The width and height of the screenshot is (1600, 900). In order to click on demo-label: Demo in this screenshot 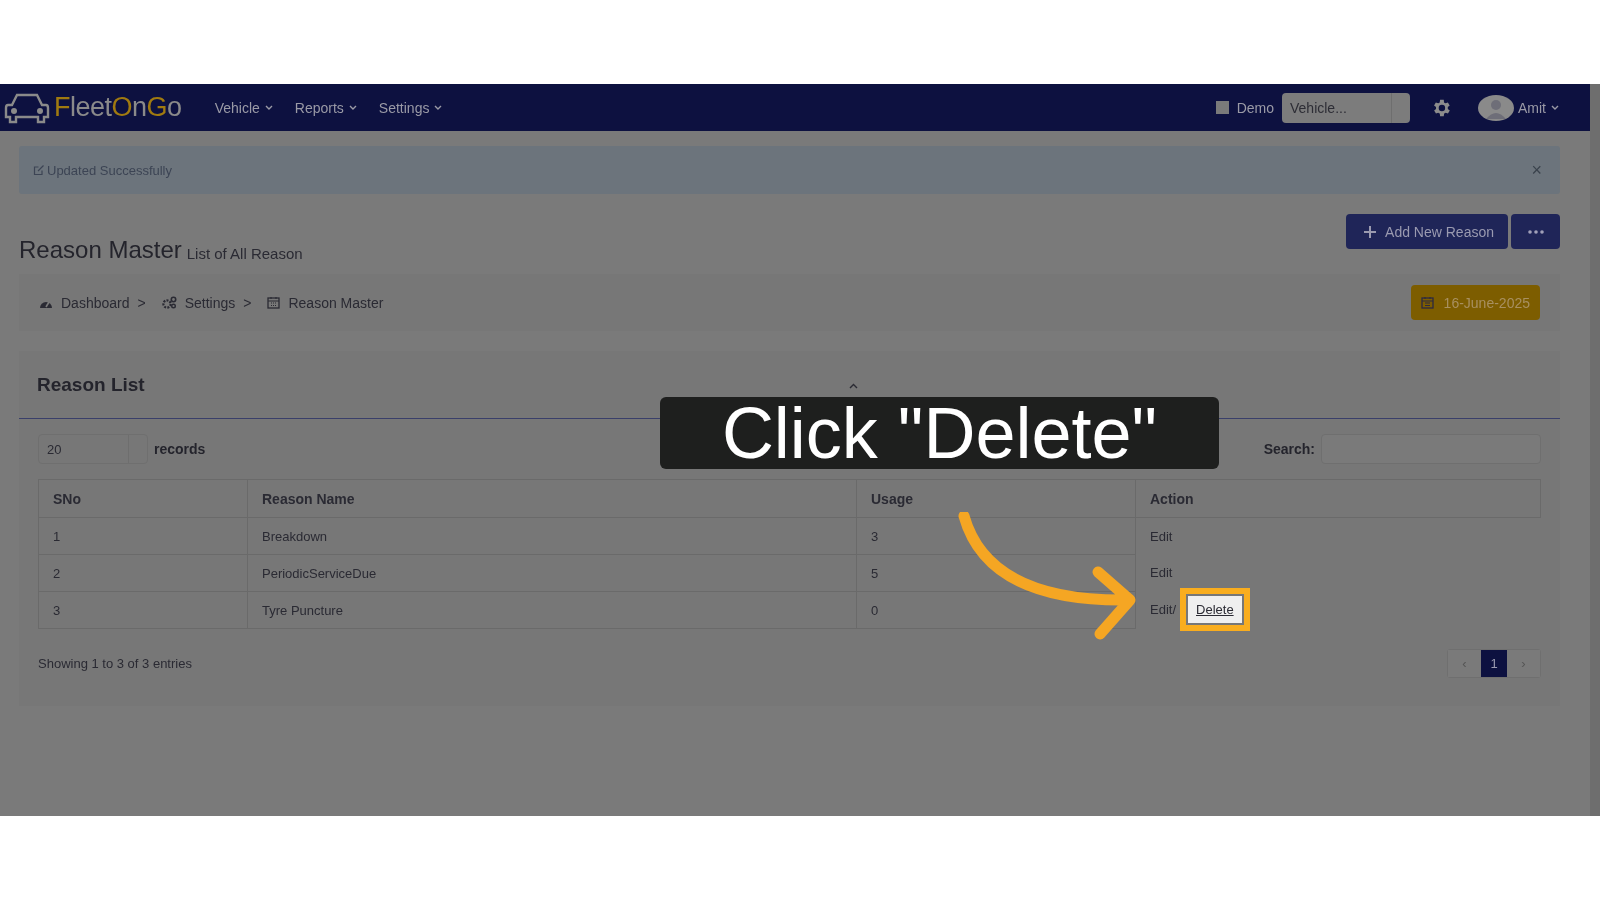, I will do `click(1255, 107)`.